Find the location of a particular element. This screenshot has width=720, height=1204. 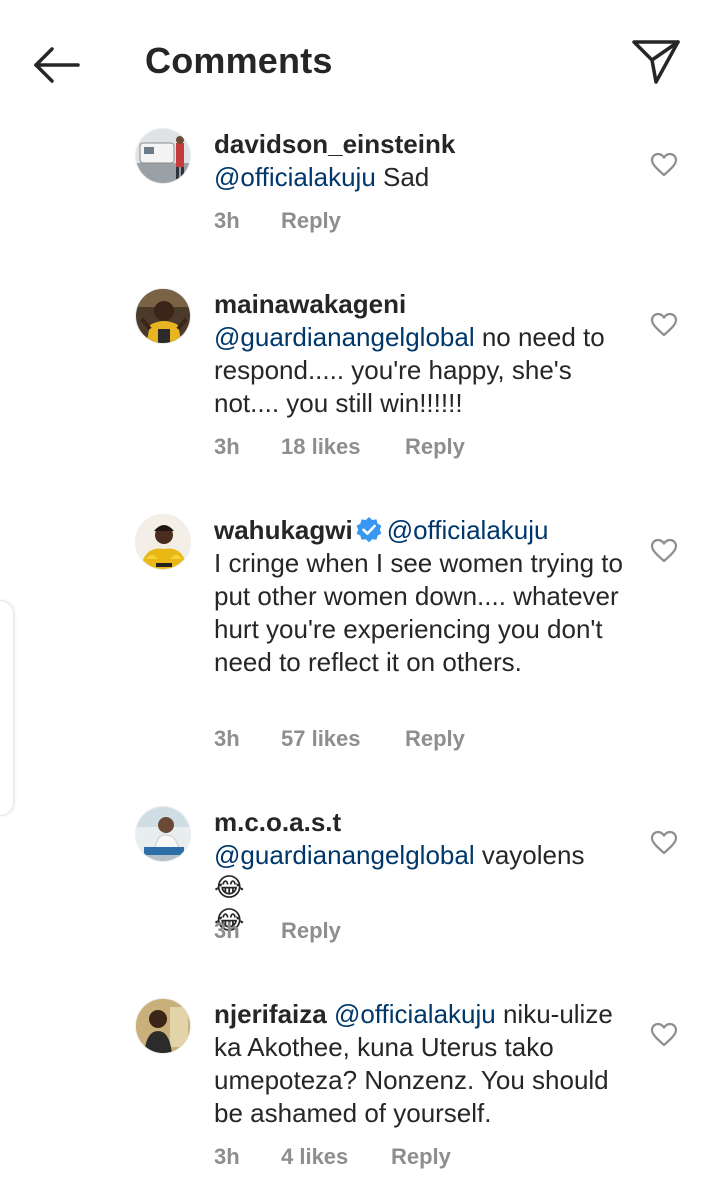

laughing-tears-emoji-icon: 😂😂 is located at coordinates (229, 904).